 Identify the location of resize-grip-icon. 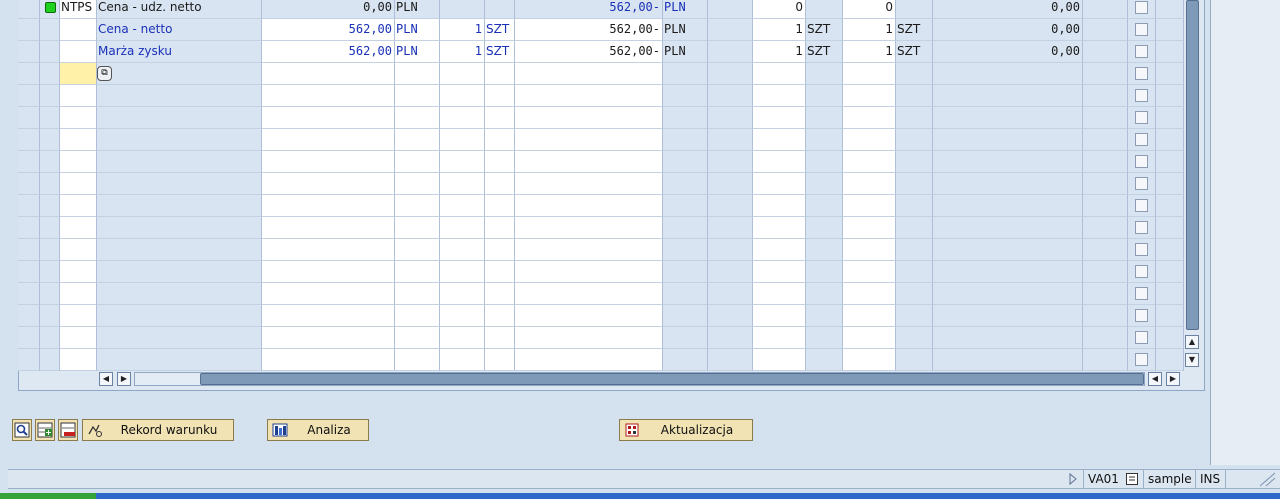
(1266, 479).